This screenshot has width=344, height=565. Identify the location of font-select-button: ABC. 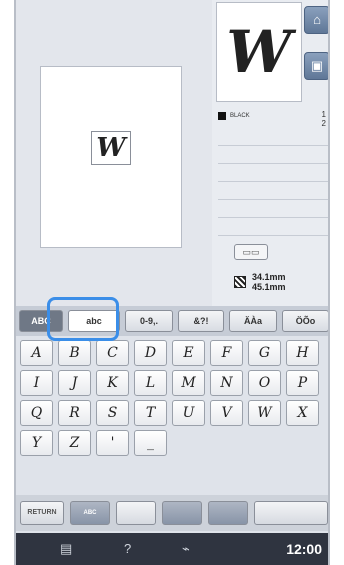
(90, 513).